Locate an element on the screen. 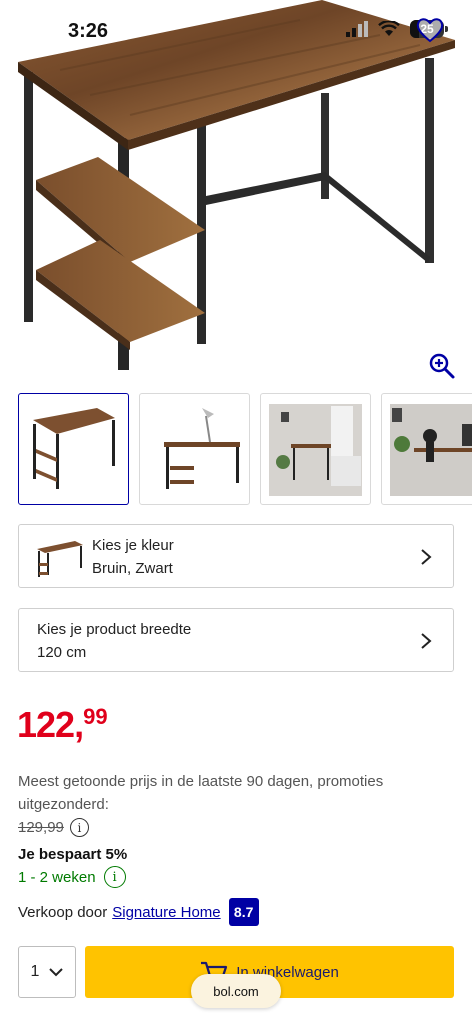 The image size is (472, 1024). delivery-info-icon: i is located at coordinates (114, 877).